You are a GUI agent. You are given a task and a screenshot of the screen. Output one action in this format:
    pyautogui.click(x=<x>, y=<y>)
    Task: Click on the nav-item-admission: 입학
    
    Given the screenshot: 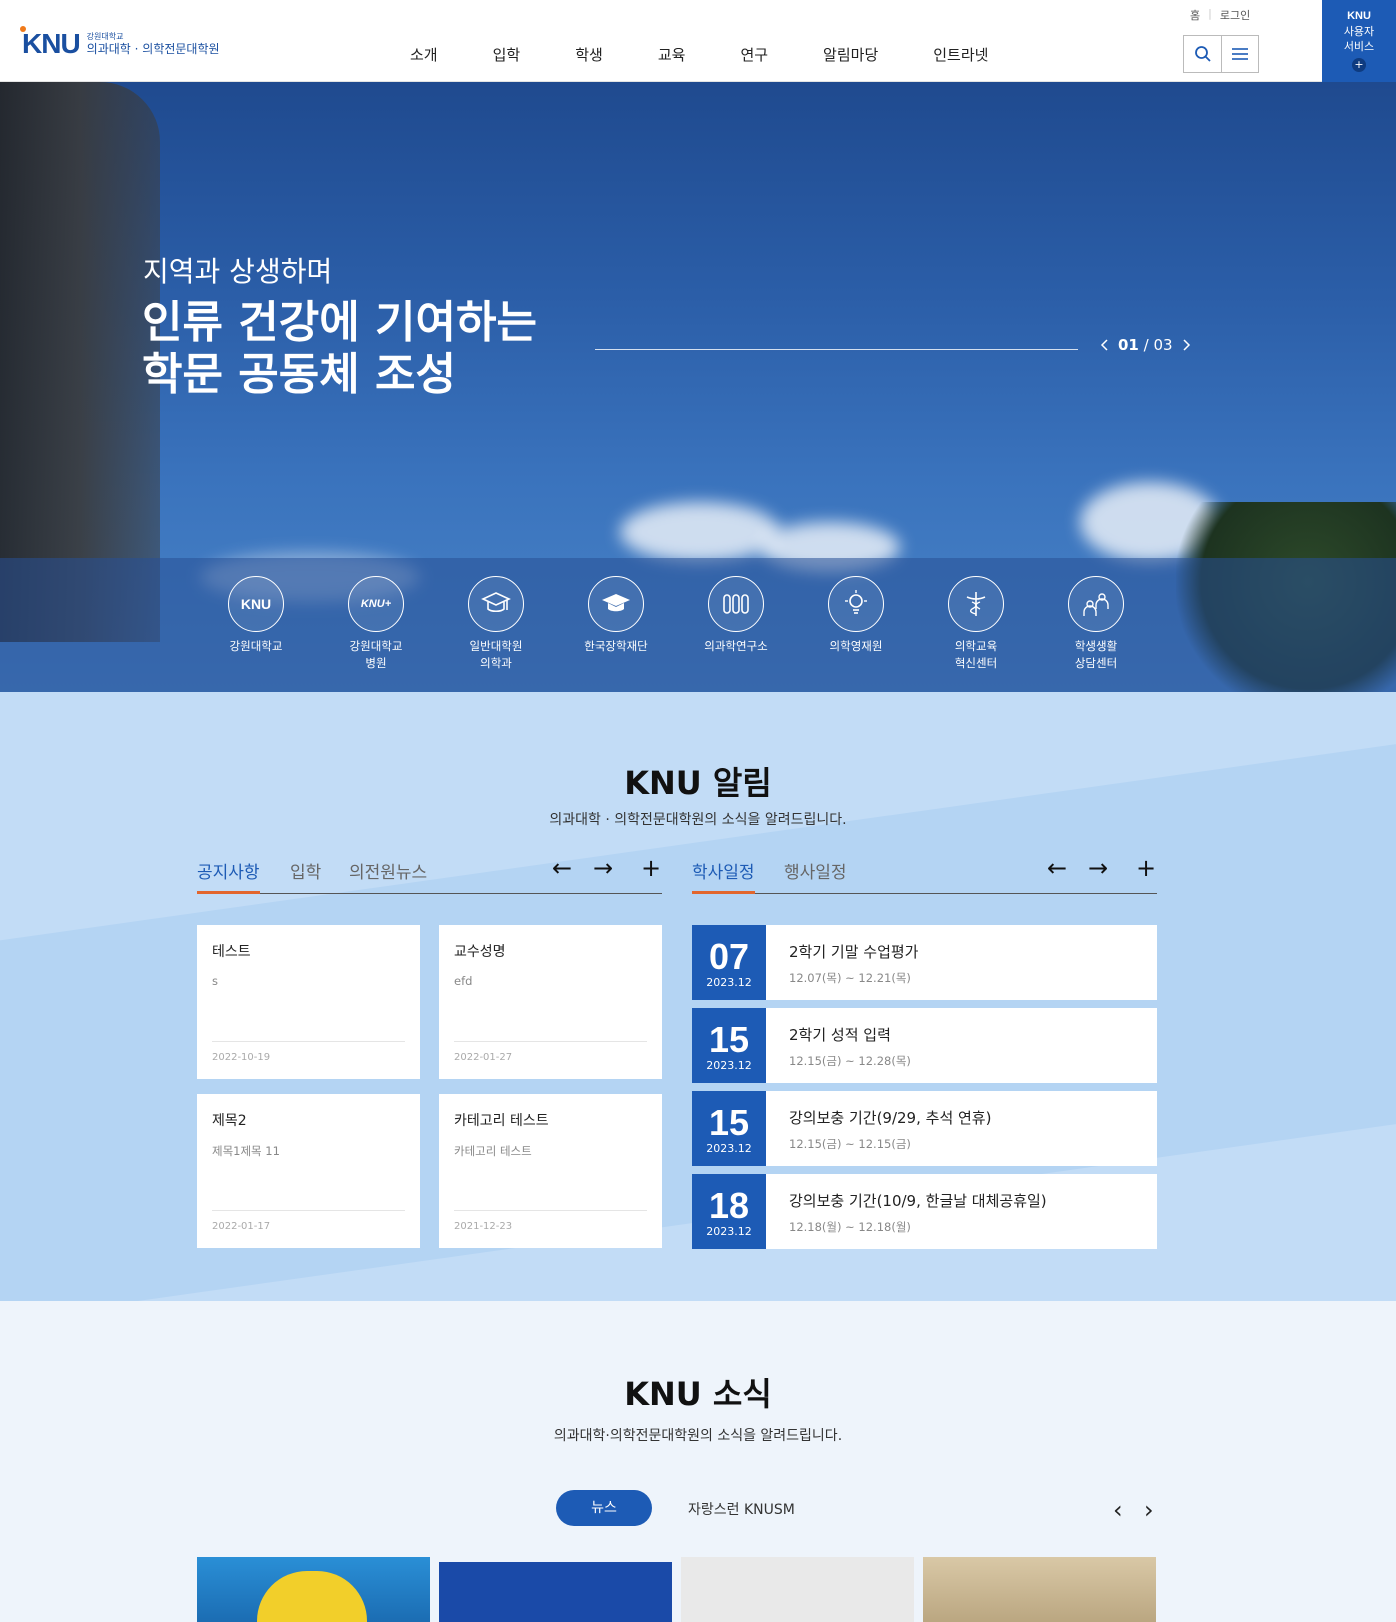 What is the action you would take?
    pyautogui.click(x=507, y=54)
    